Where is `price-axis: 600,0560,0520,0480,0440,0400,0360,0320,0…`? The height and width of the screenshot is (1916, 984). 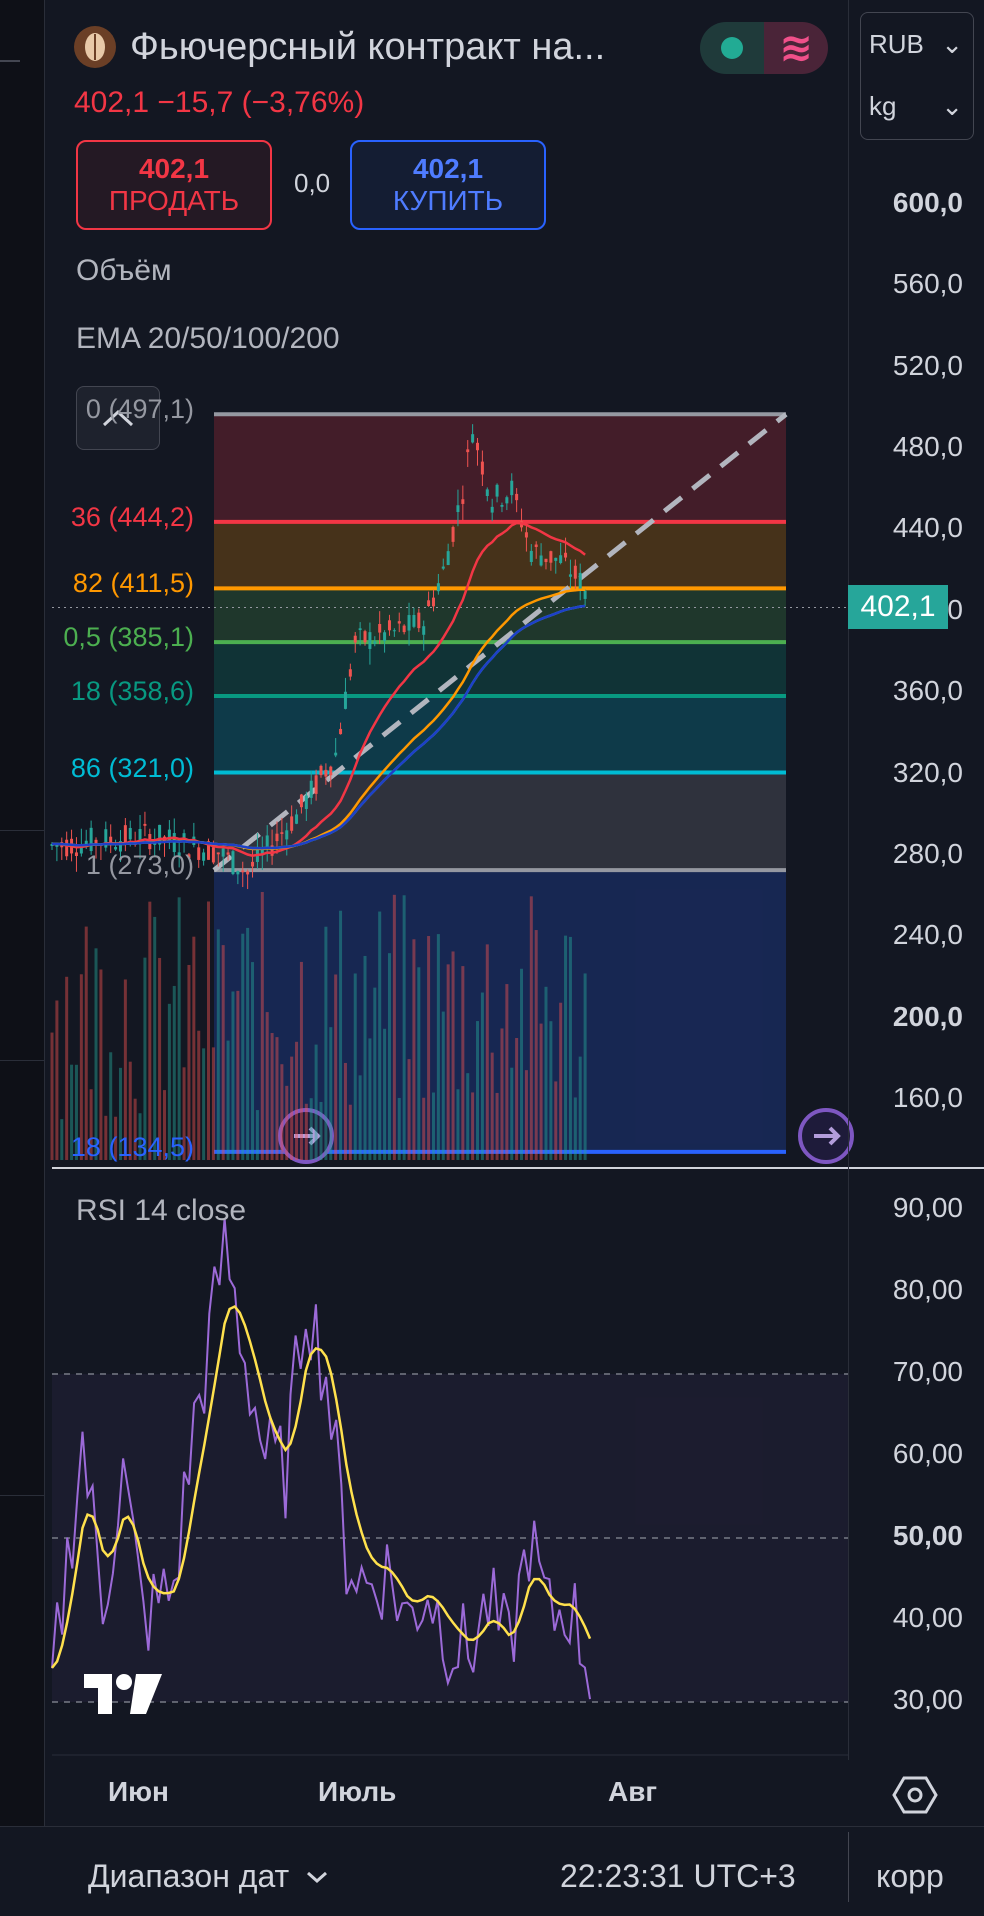 price-axis: 600,0560,0520,0480,0440,0400,0360,0320,0… is located at coordinates (916, 880).